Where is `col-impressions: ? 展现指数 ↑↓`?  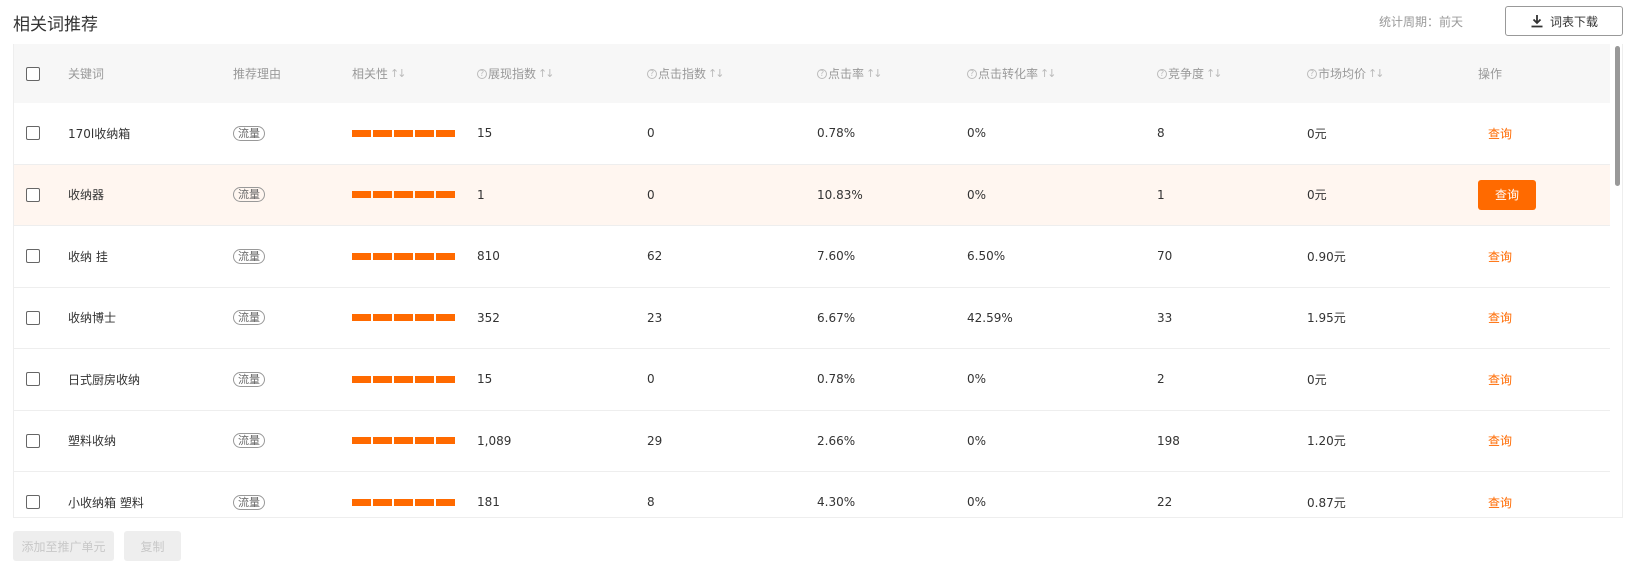 col-impressions: ? 展现指数 ↑↓ is located at coordinates (516, 73).